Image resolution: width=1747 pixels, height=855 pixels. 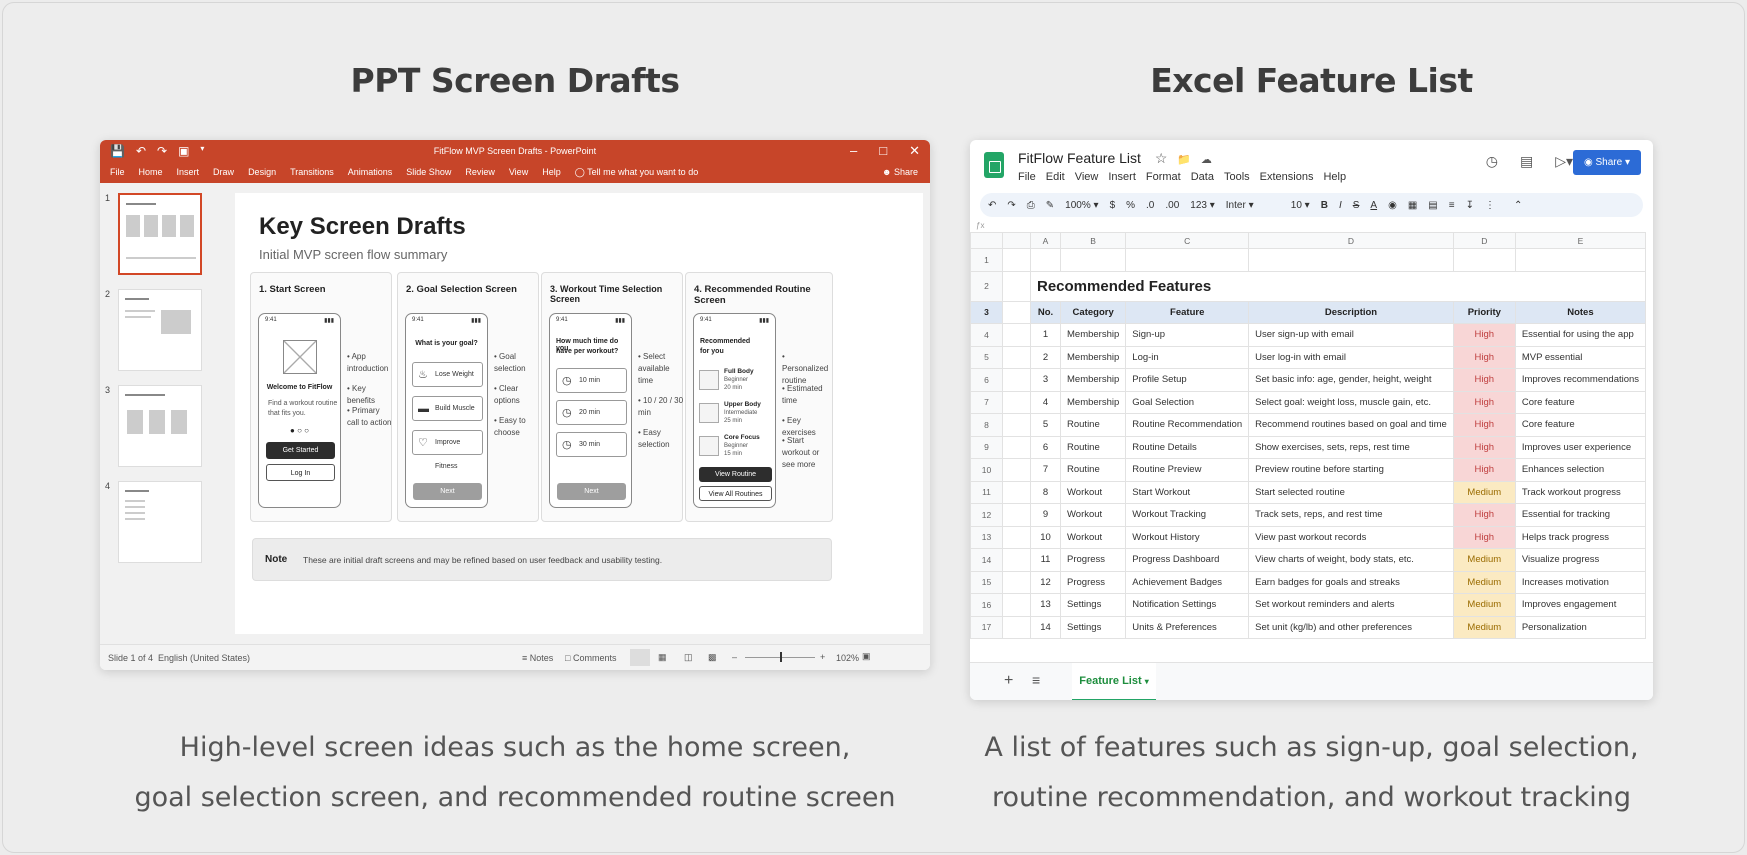 I want to click on column-header: A, so click(x=1045, y=240).